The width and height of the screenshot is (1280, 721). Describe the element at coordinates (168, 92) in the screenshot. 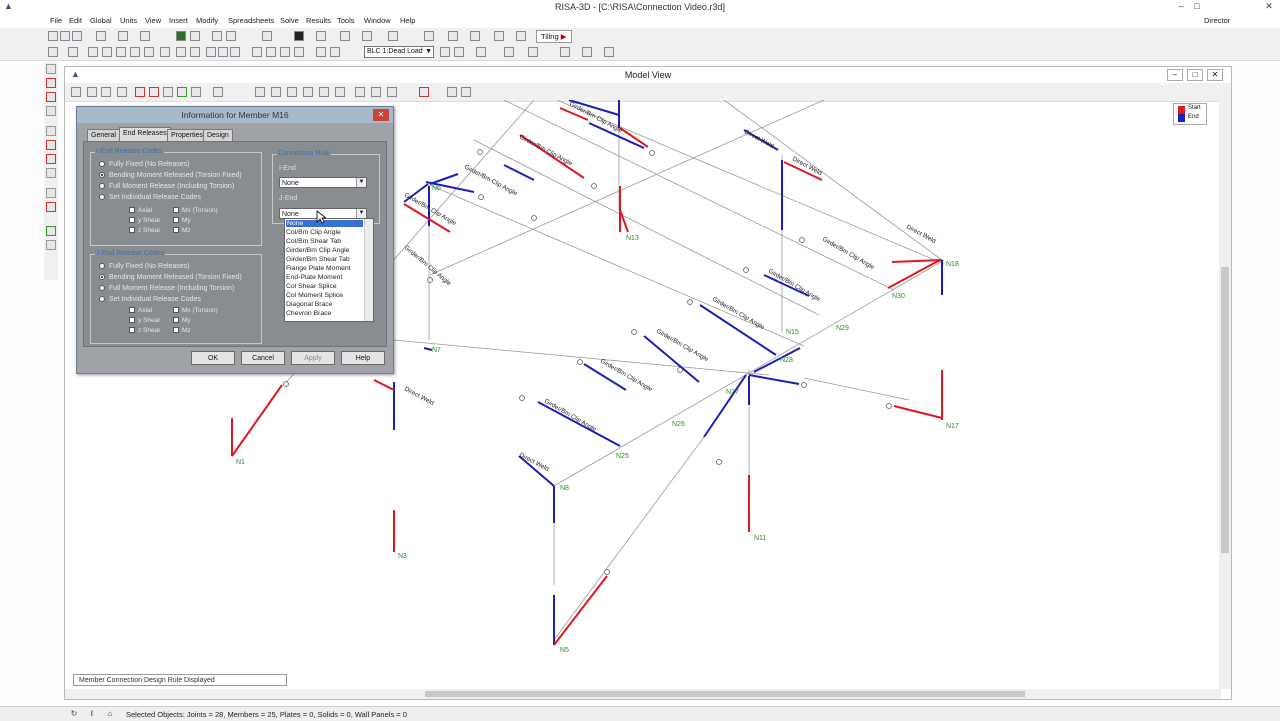

I see `invert-selection-icon` at that location.